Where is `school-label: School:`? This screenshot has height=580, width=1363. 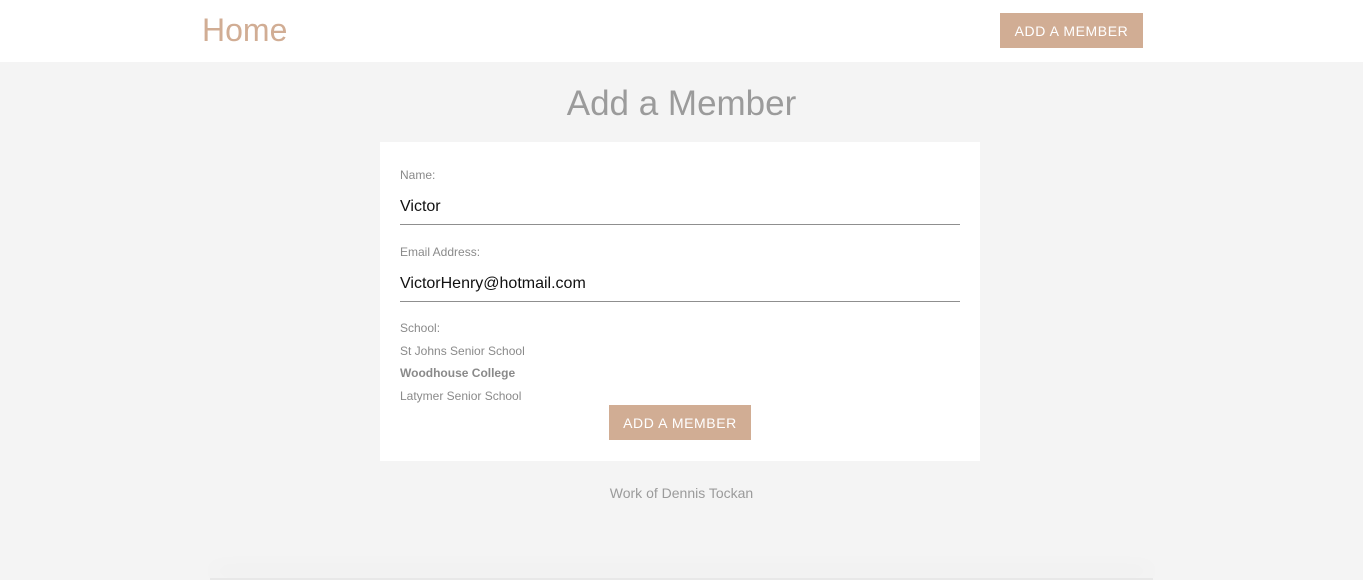
school-label: School: is located at coordinates (420, 328).